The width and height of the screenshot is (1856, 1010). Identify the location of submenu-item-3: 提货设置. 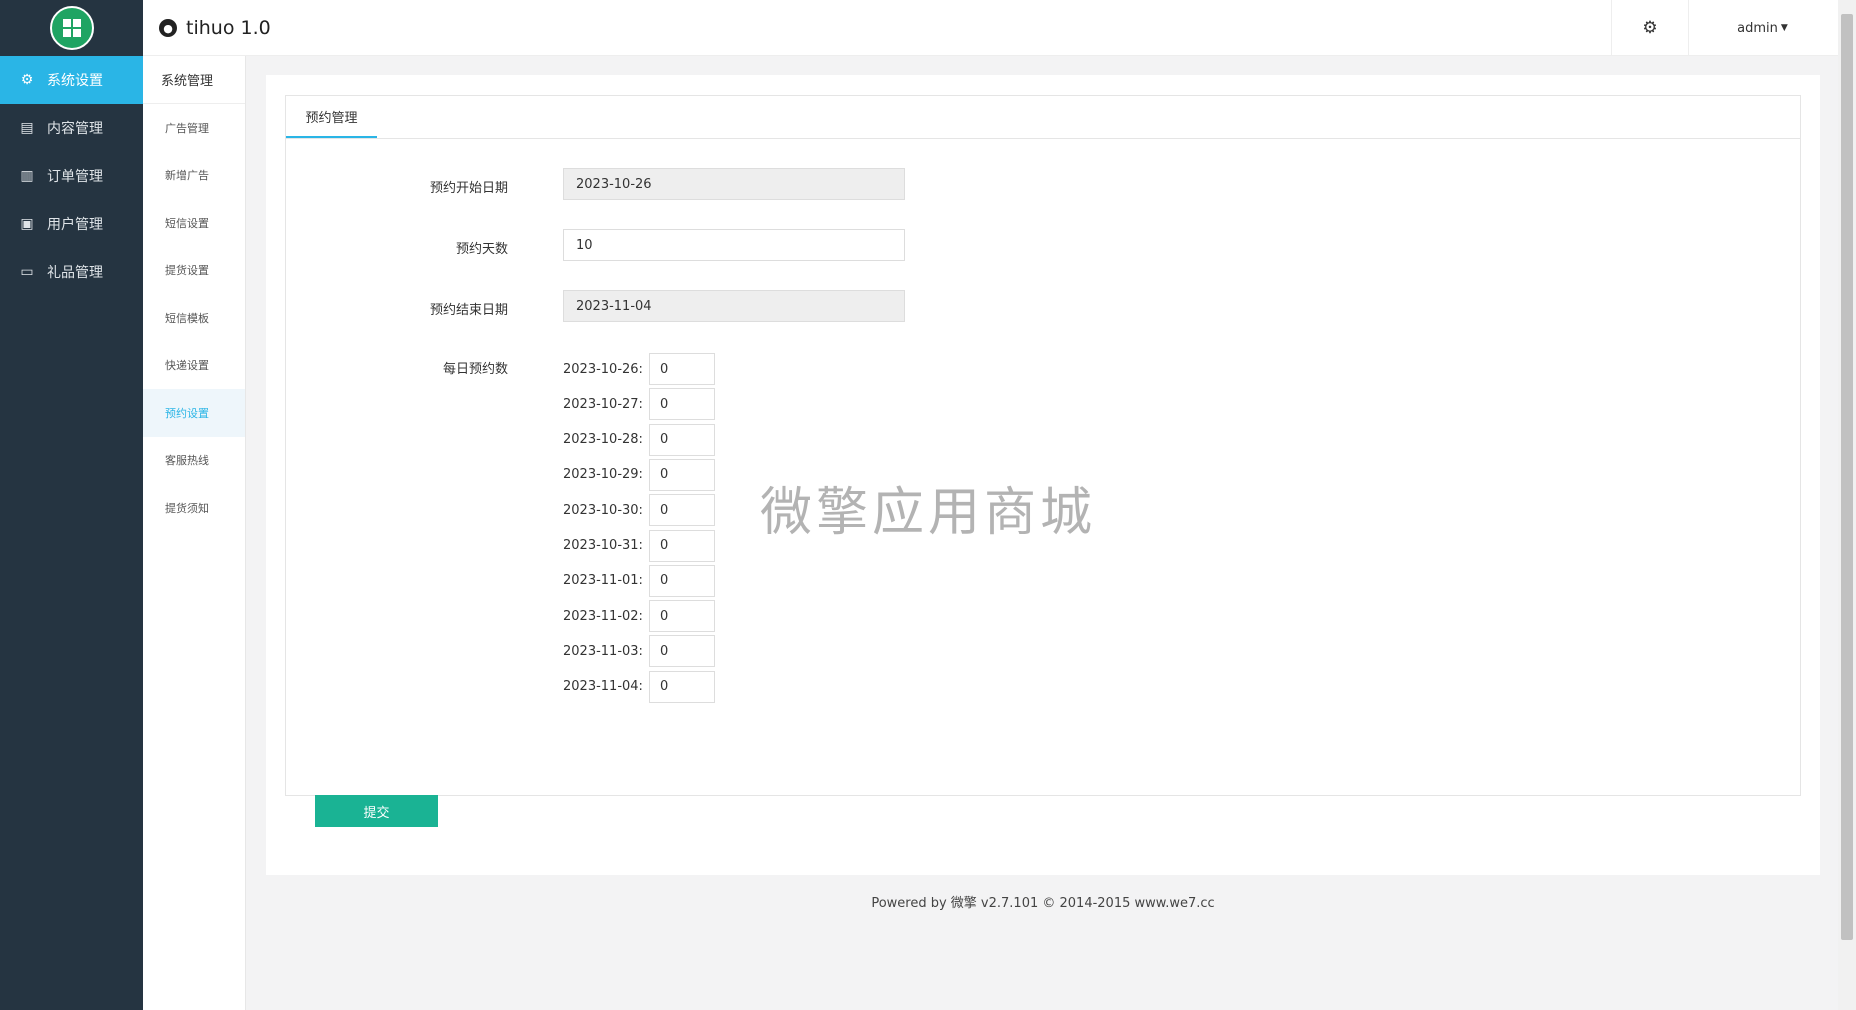
(194, 271).